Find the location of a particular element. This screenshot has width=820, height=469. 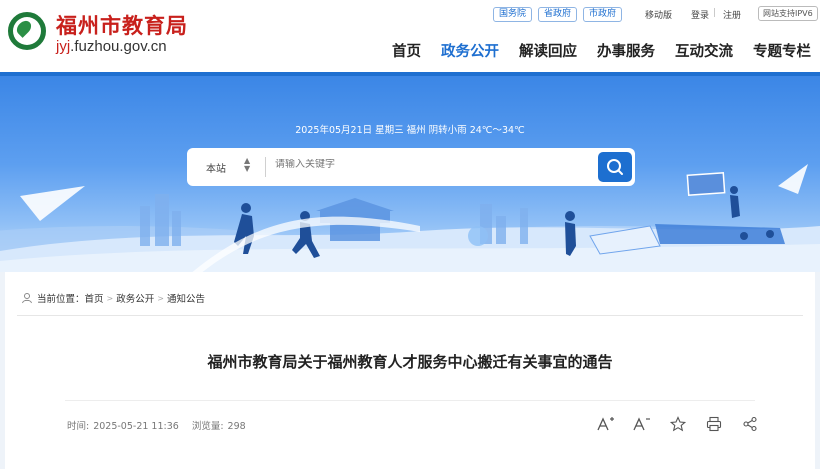

link-city-government: 市政府 is located at coordinates (603, 14).